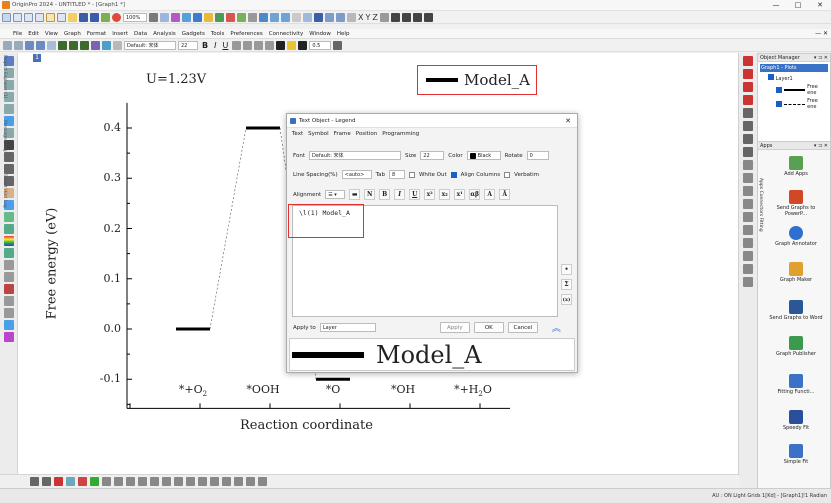 The width and height of the screenshot is (831, 503). What do you see at coordinates (154, 481) in the screenshot?
I see `vector-style-icon` at bounding box center [154, 481].